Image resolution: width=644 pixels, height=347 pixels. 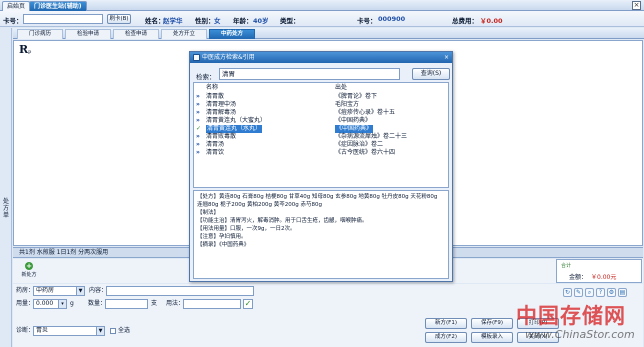 I want to click on amount-value: ￥0.00元, so click(x=604, y=277).